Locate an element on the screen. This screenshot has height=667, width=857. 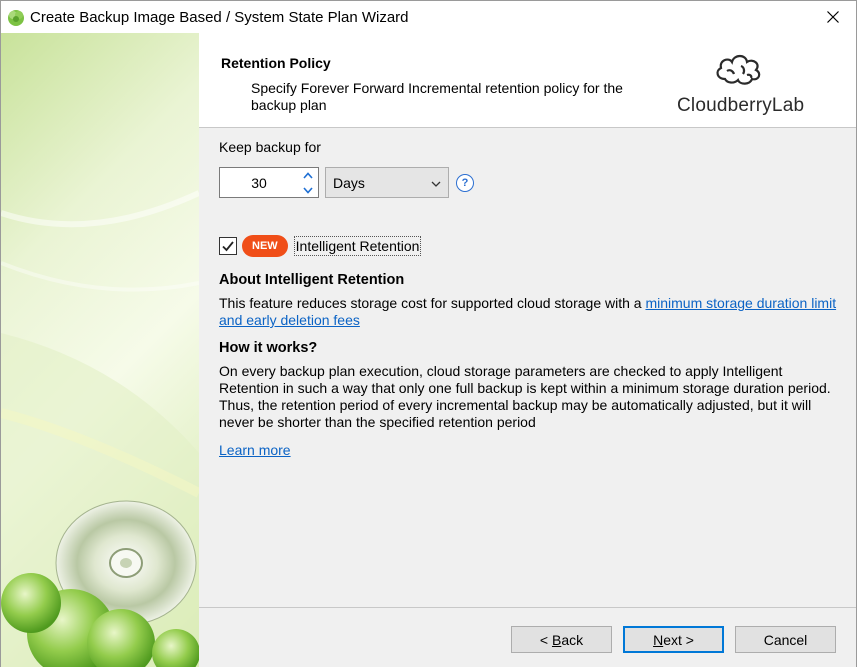
checkmark-icon is located at coordinates (228, 246).